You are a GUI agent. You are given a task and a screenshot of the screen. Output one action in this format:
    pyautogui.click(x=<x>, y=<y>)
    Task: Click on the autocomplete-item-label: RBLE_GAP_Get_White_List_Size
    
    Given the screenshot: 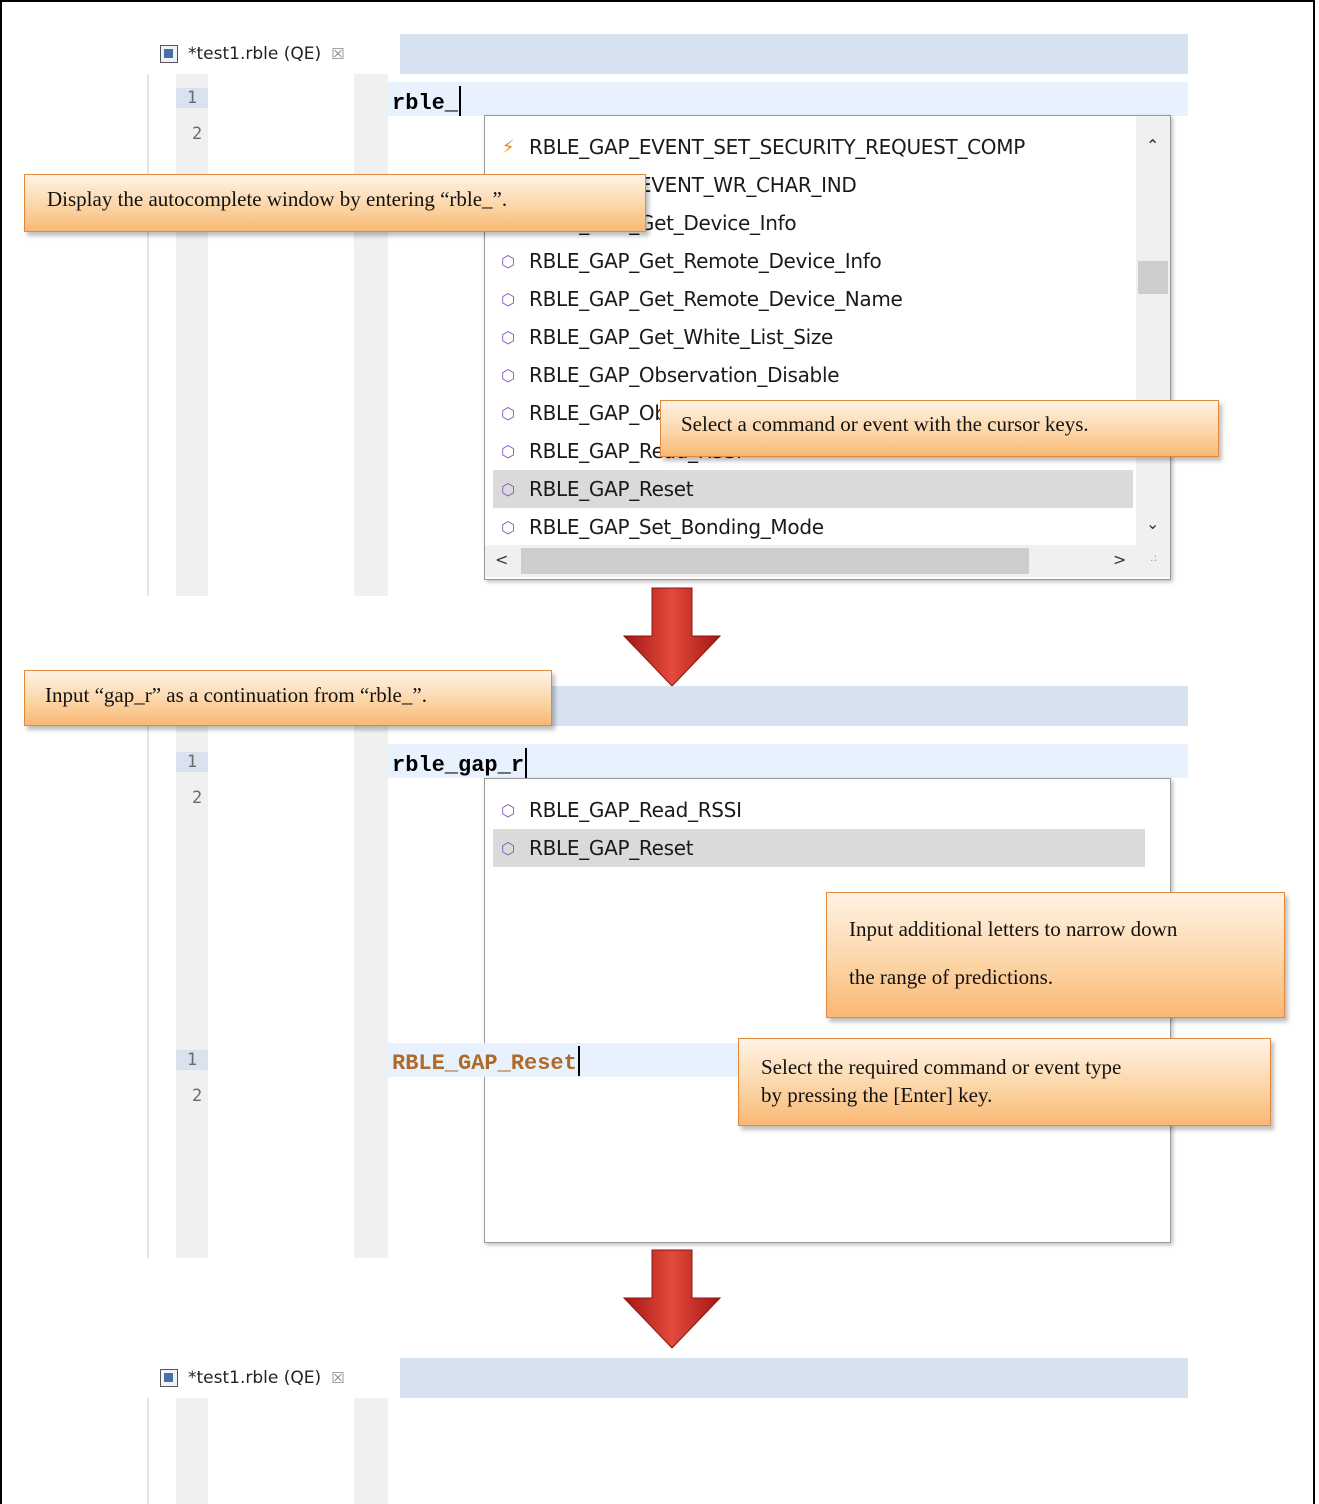 What is the action you would take?
    pyautogui.click(x=681, y=337)
    